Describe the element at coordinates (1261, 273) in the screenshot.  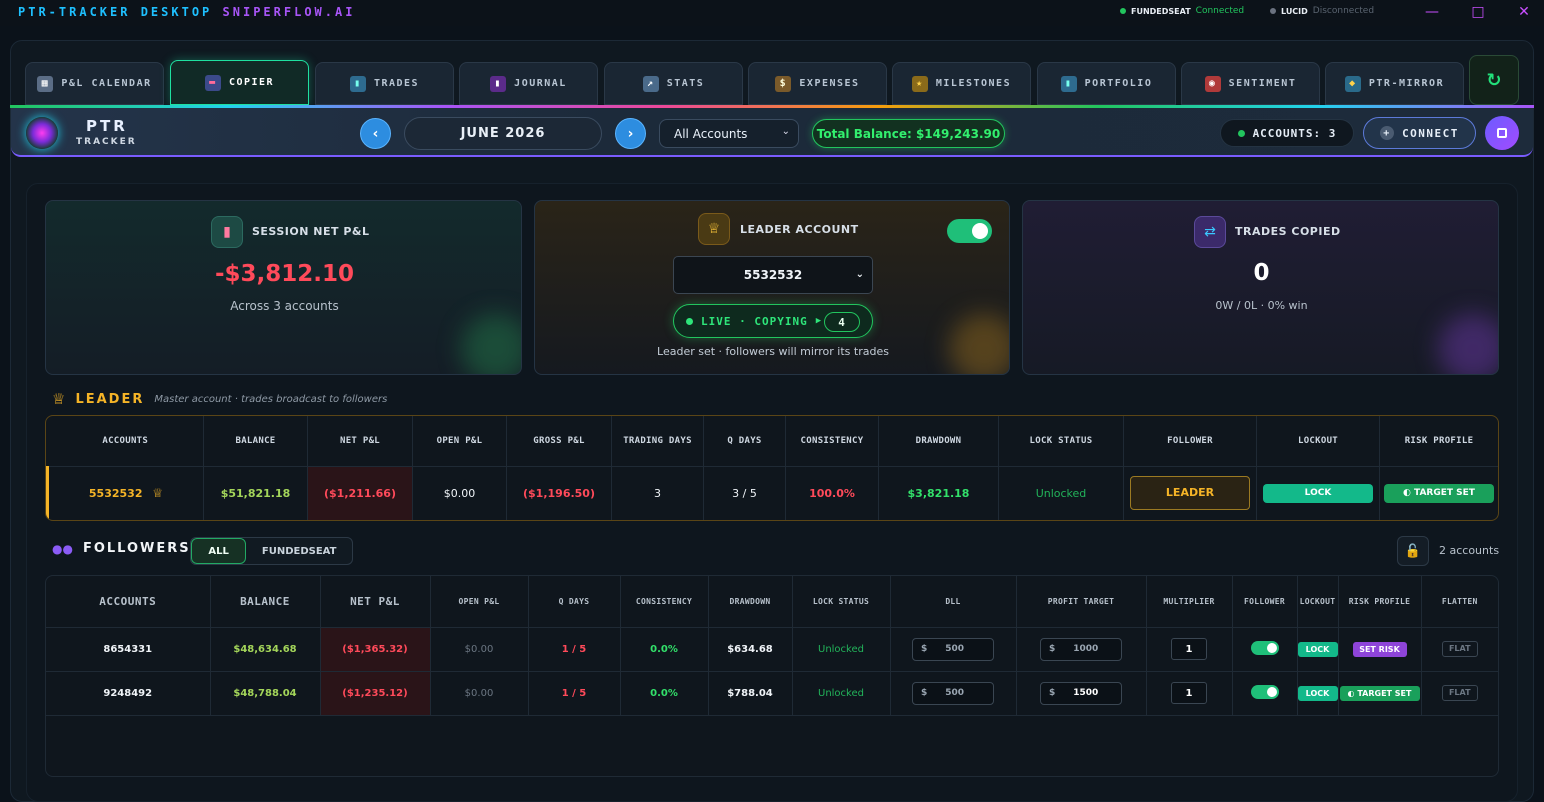
I see `trades-copied-value: 0` at that location.